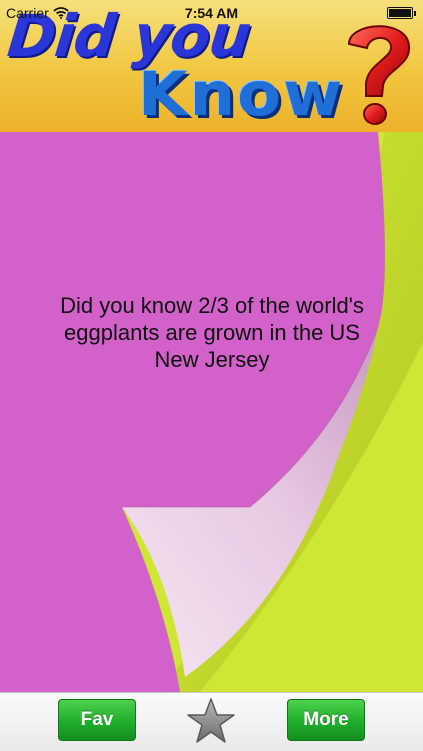 Image resolution: width=423 pixels, height=751 pixels. I want to click on battery-icon, so click(401, 13).